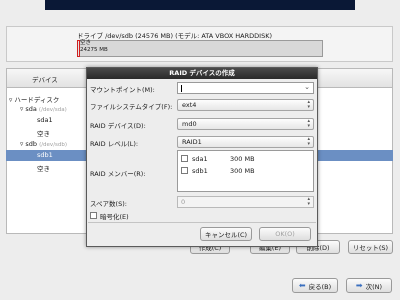 The height and width of the screenshot is (300, 400). I want to click on free-label-text: 空き, so click(86, 43).